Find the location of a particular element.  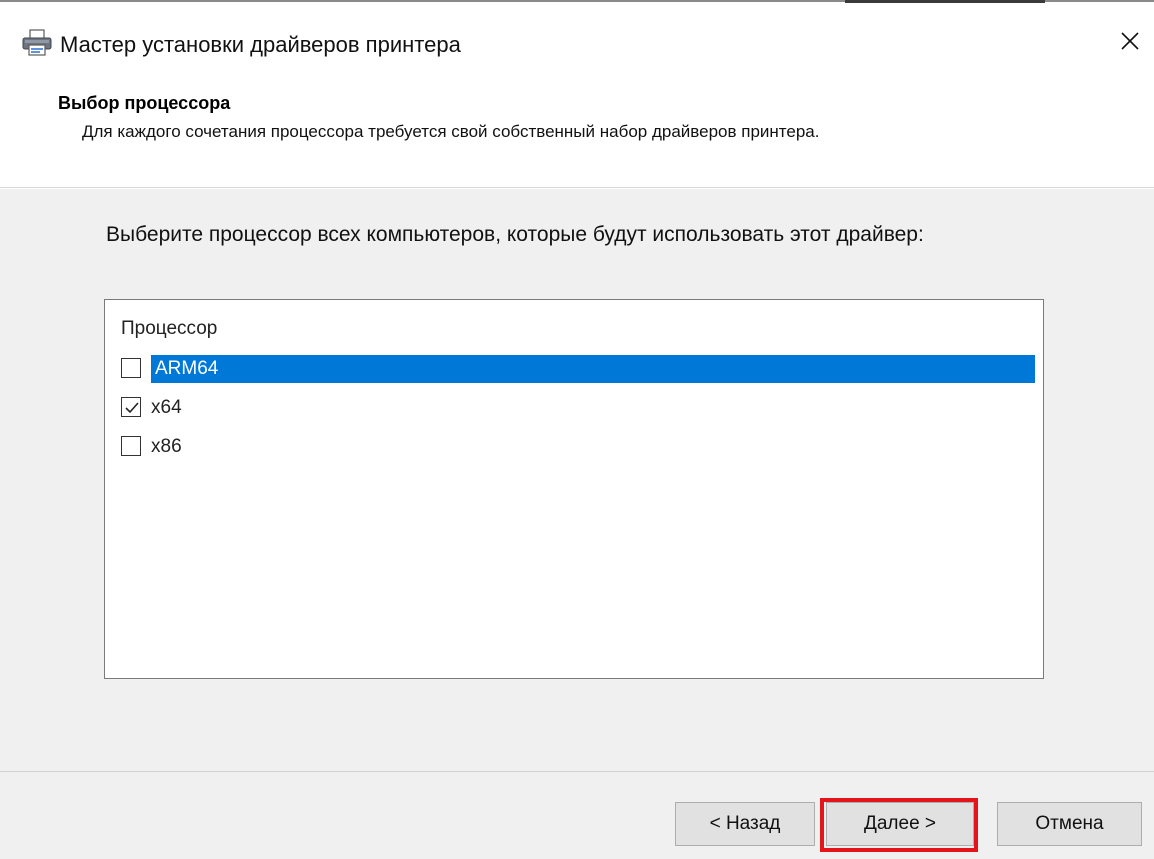

list-item-x86: x86 is located at coordinates (571, 446).